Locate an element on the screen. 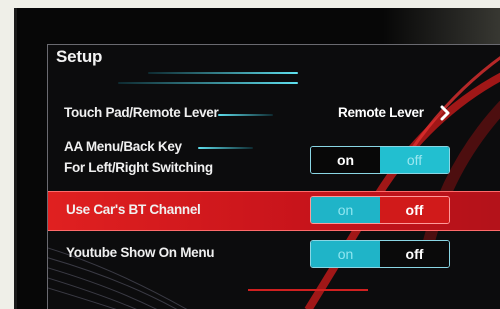 Image resolution: width=500 pixels, height=309 pixels. setting-label-line-2: For Left/Right Switching is located at coordinates (138, 167).